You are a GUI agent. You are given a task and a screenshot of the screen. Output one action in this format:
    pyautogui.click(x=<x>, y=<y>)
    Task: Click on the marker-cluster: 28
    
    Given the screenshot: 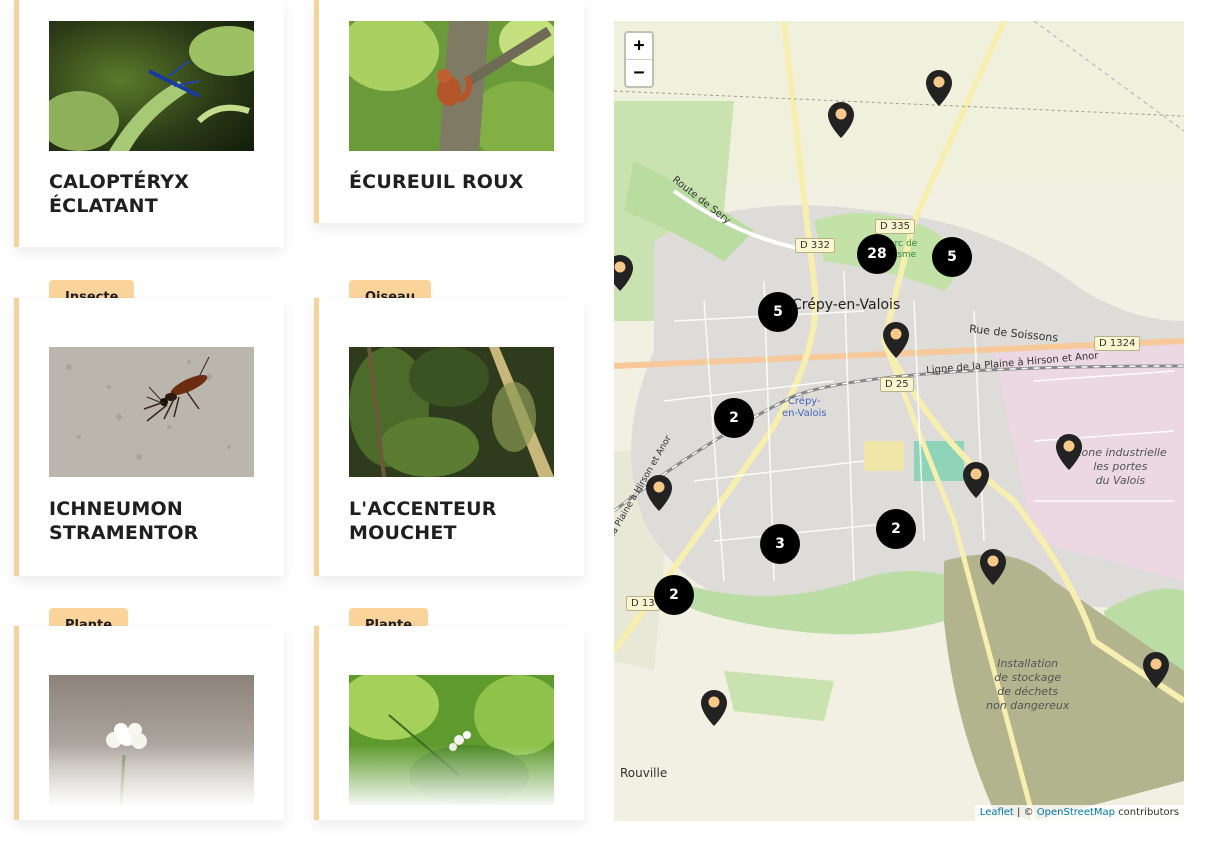 What is the action you would take?
    pyautogui.click(x=877, y=254)
    